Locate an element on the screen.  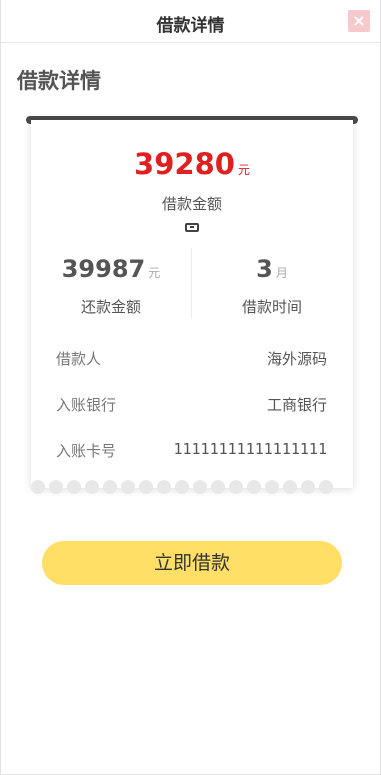
borrow-now-button: 立即借款 is located at coordinates (192, 563).